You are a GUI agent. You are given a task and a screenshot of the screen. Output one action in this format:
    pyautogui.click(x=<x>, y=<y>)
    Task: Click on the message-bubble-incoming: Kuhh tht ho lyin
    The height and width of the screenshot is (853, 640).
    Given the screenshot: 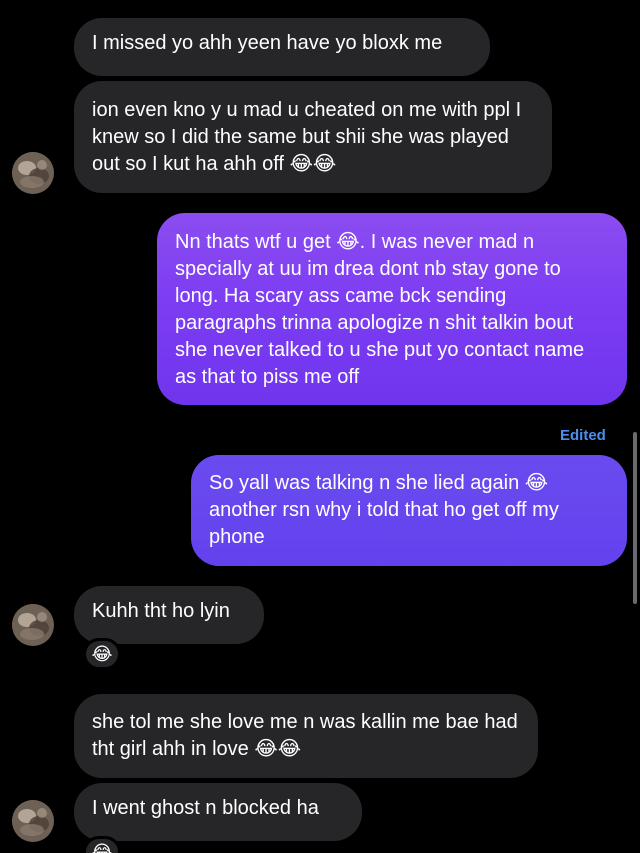 What is the action you would take?
    pyautogui.click(x=169, y=615)
    